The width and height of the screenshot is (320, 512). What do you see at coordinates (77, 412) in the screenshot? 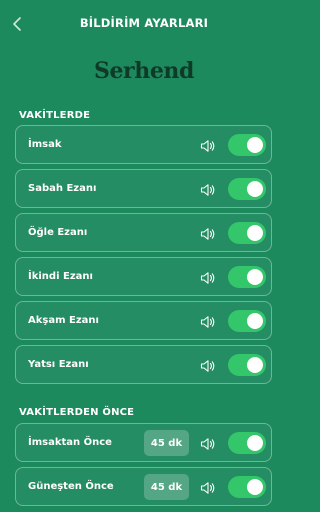
I see `section-title-vakitlerden-once: VAKİTLERDEN ÖNCE` at bounding box center [77, 412].